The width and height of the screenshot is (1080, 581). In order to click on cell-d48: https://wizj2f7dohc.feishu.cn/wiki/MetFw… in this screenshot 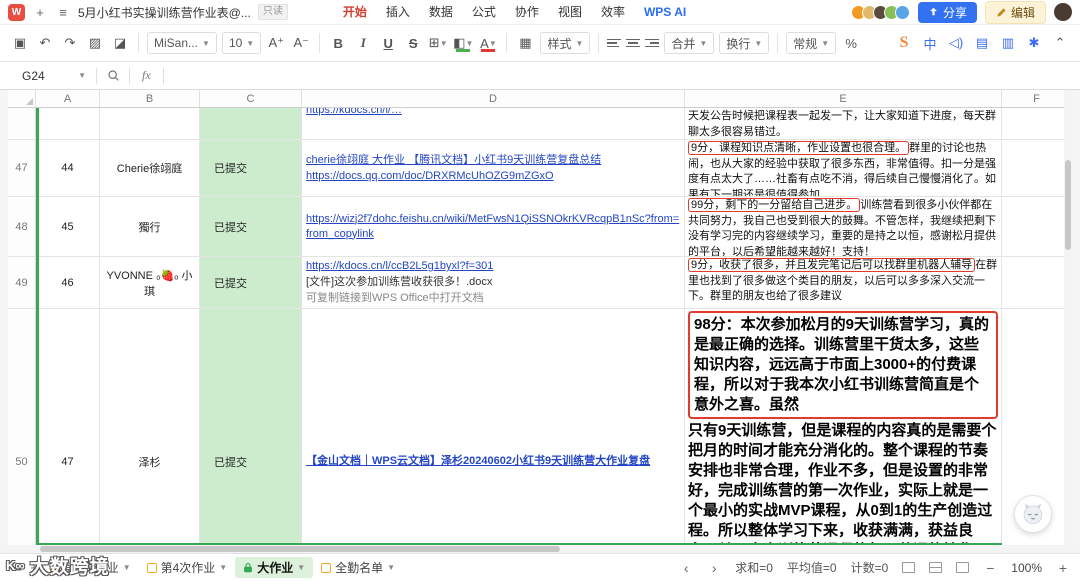, I will do `click(493, 227)`.